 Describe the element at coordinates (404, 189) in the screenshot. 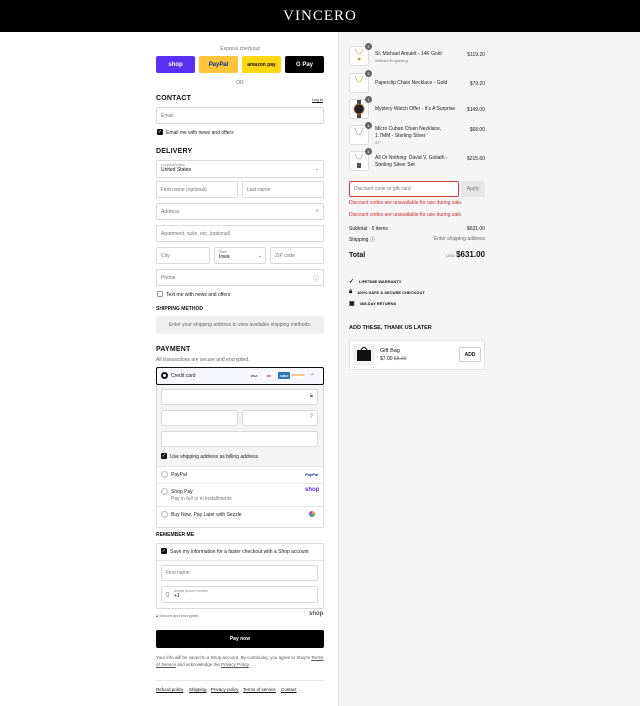

I see `discount-code-input: Discount code or gift card` at that location.